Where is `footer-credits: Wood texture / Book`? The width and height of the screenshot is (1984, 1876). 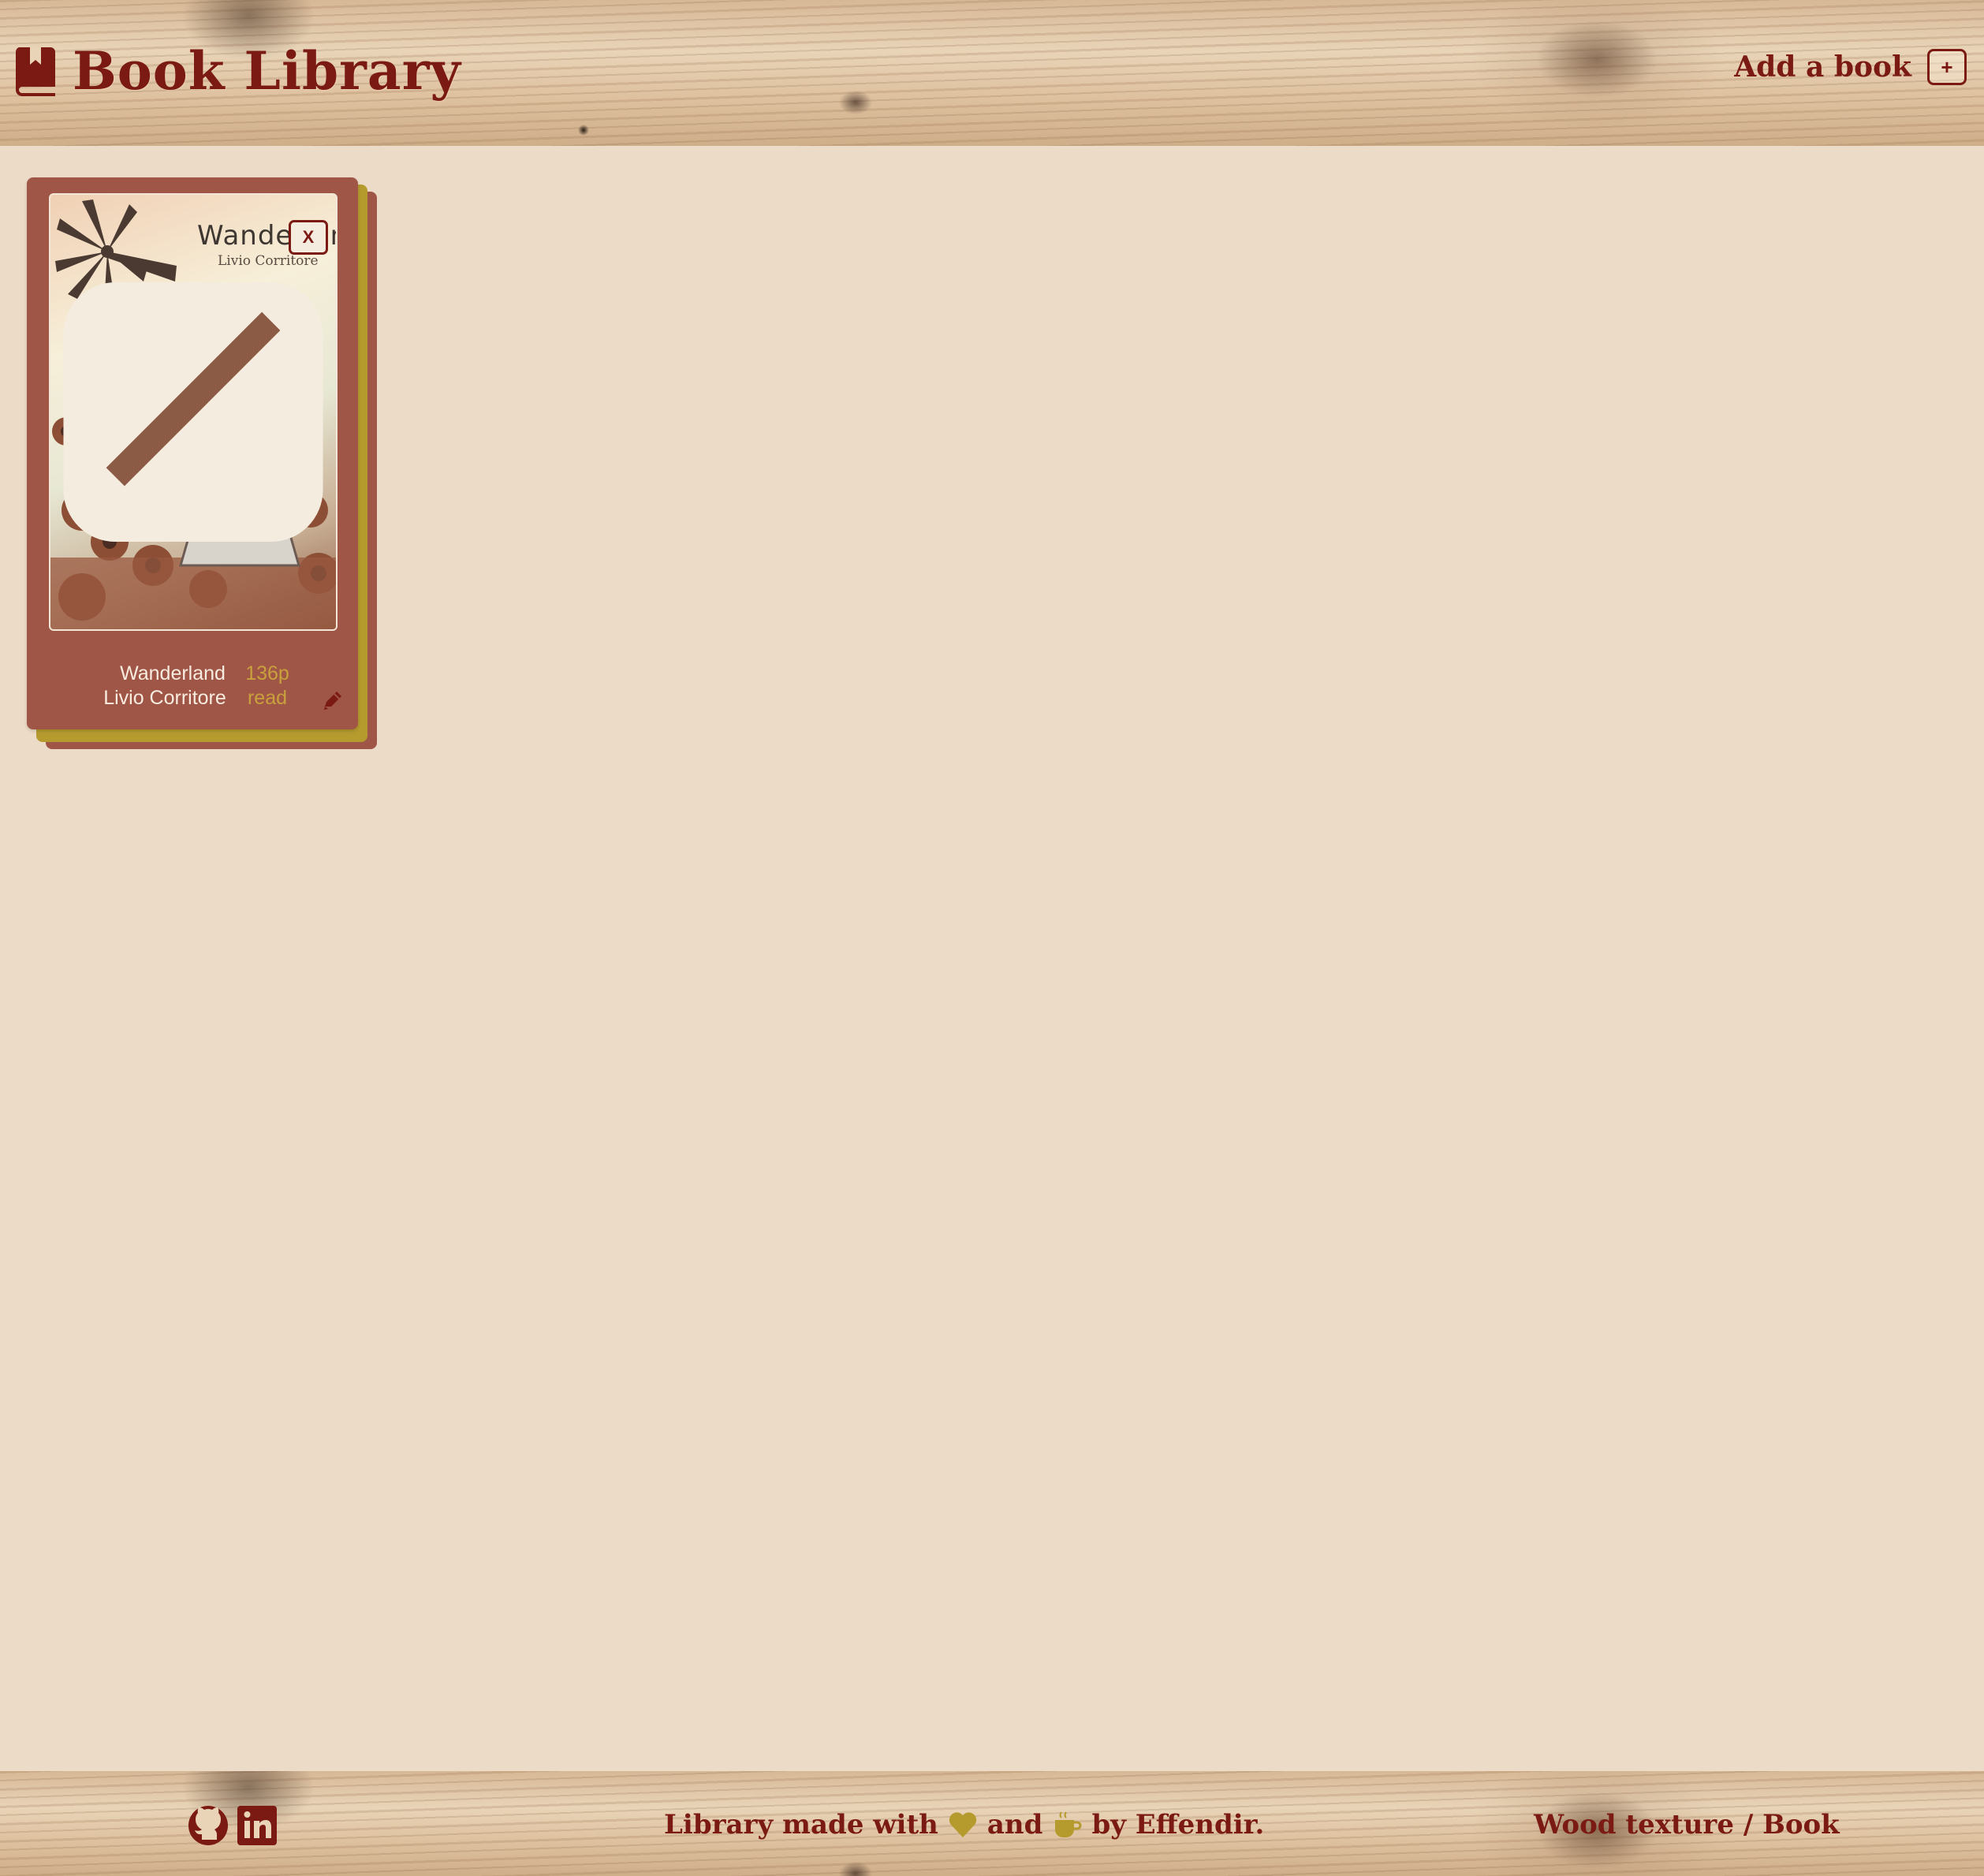
footer-credits: Wood texture / Book is located at coordinates (1687, 1825).